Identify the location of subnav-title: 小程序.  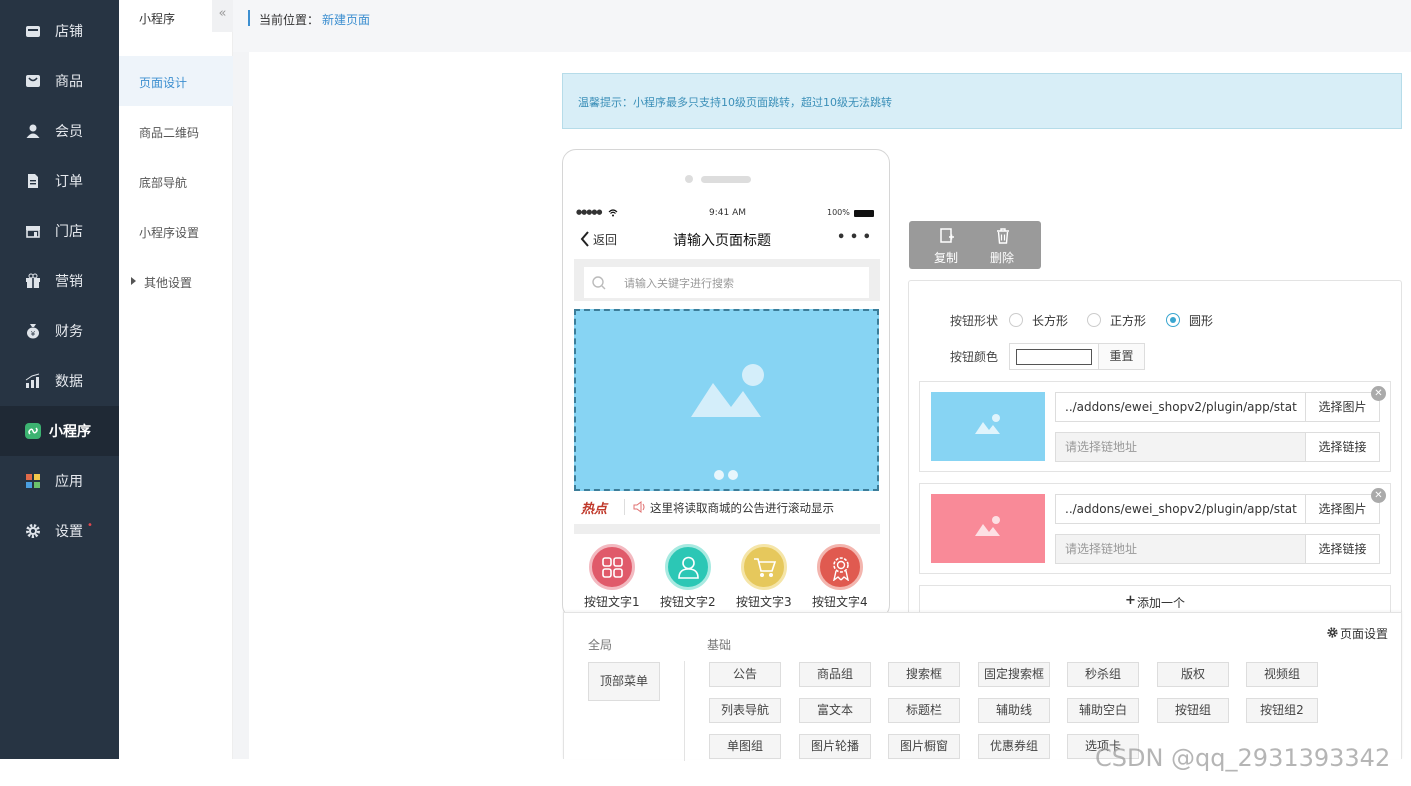
(157, 19).